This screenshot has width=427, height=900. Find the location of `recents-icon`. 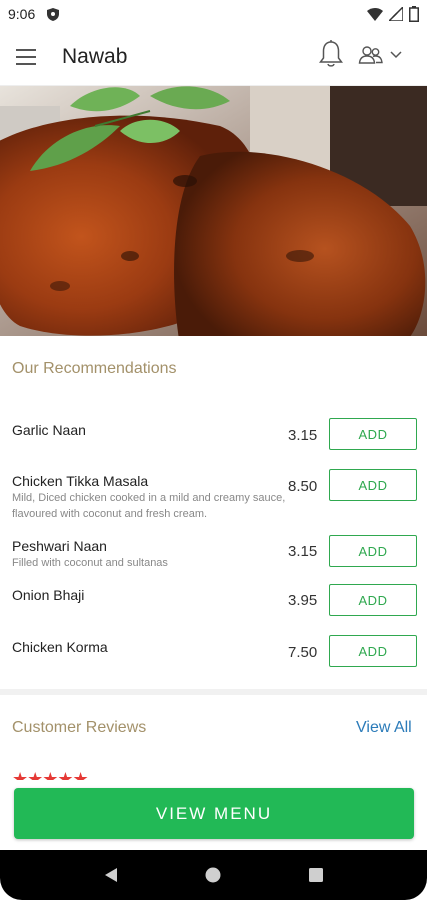

recents-icon is located at coordinates (316, 875).